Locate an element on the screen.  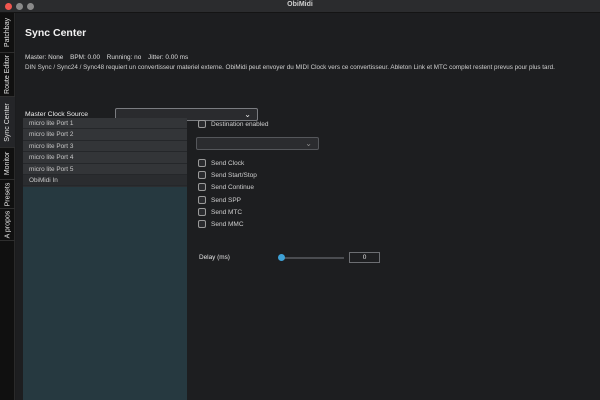
port-list-empty-area is located at coordinates (105, 293).